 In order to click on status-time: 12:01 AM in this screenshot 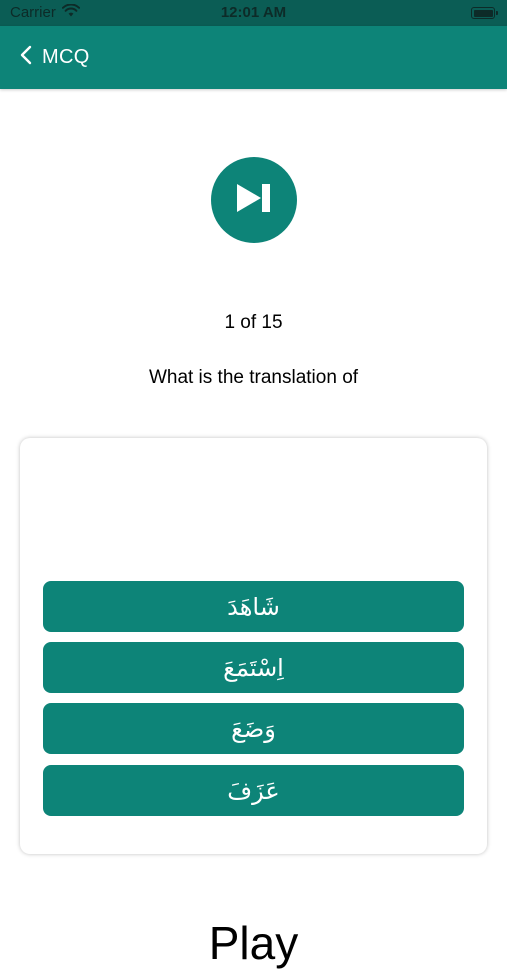, I will do `click(253, 12)`.